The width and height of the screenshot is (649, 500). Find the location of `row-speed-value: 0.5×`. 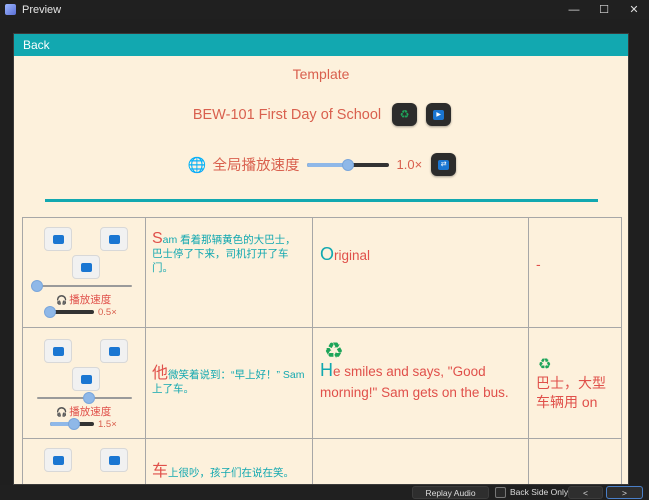

row-speed-value: 0.5× is located at coordinates (107, 312).